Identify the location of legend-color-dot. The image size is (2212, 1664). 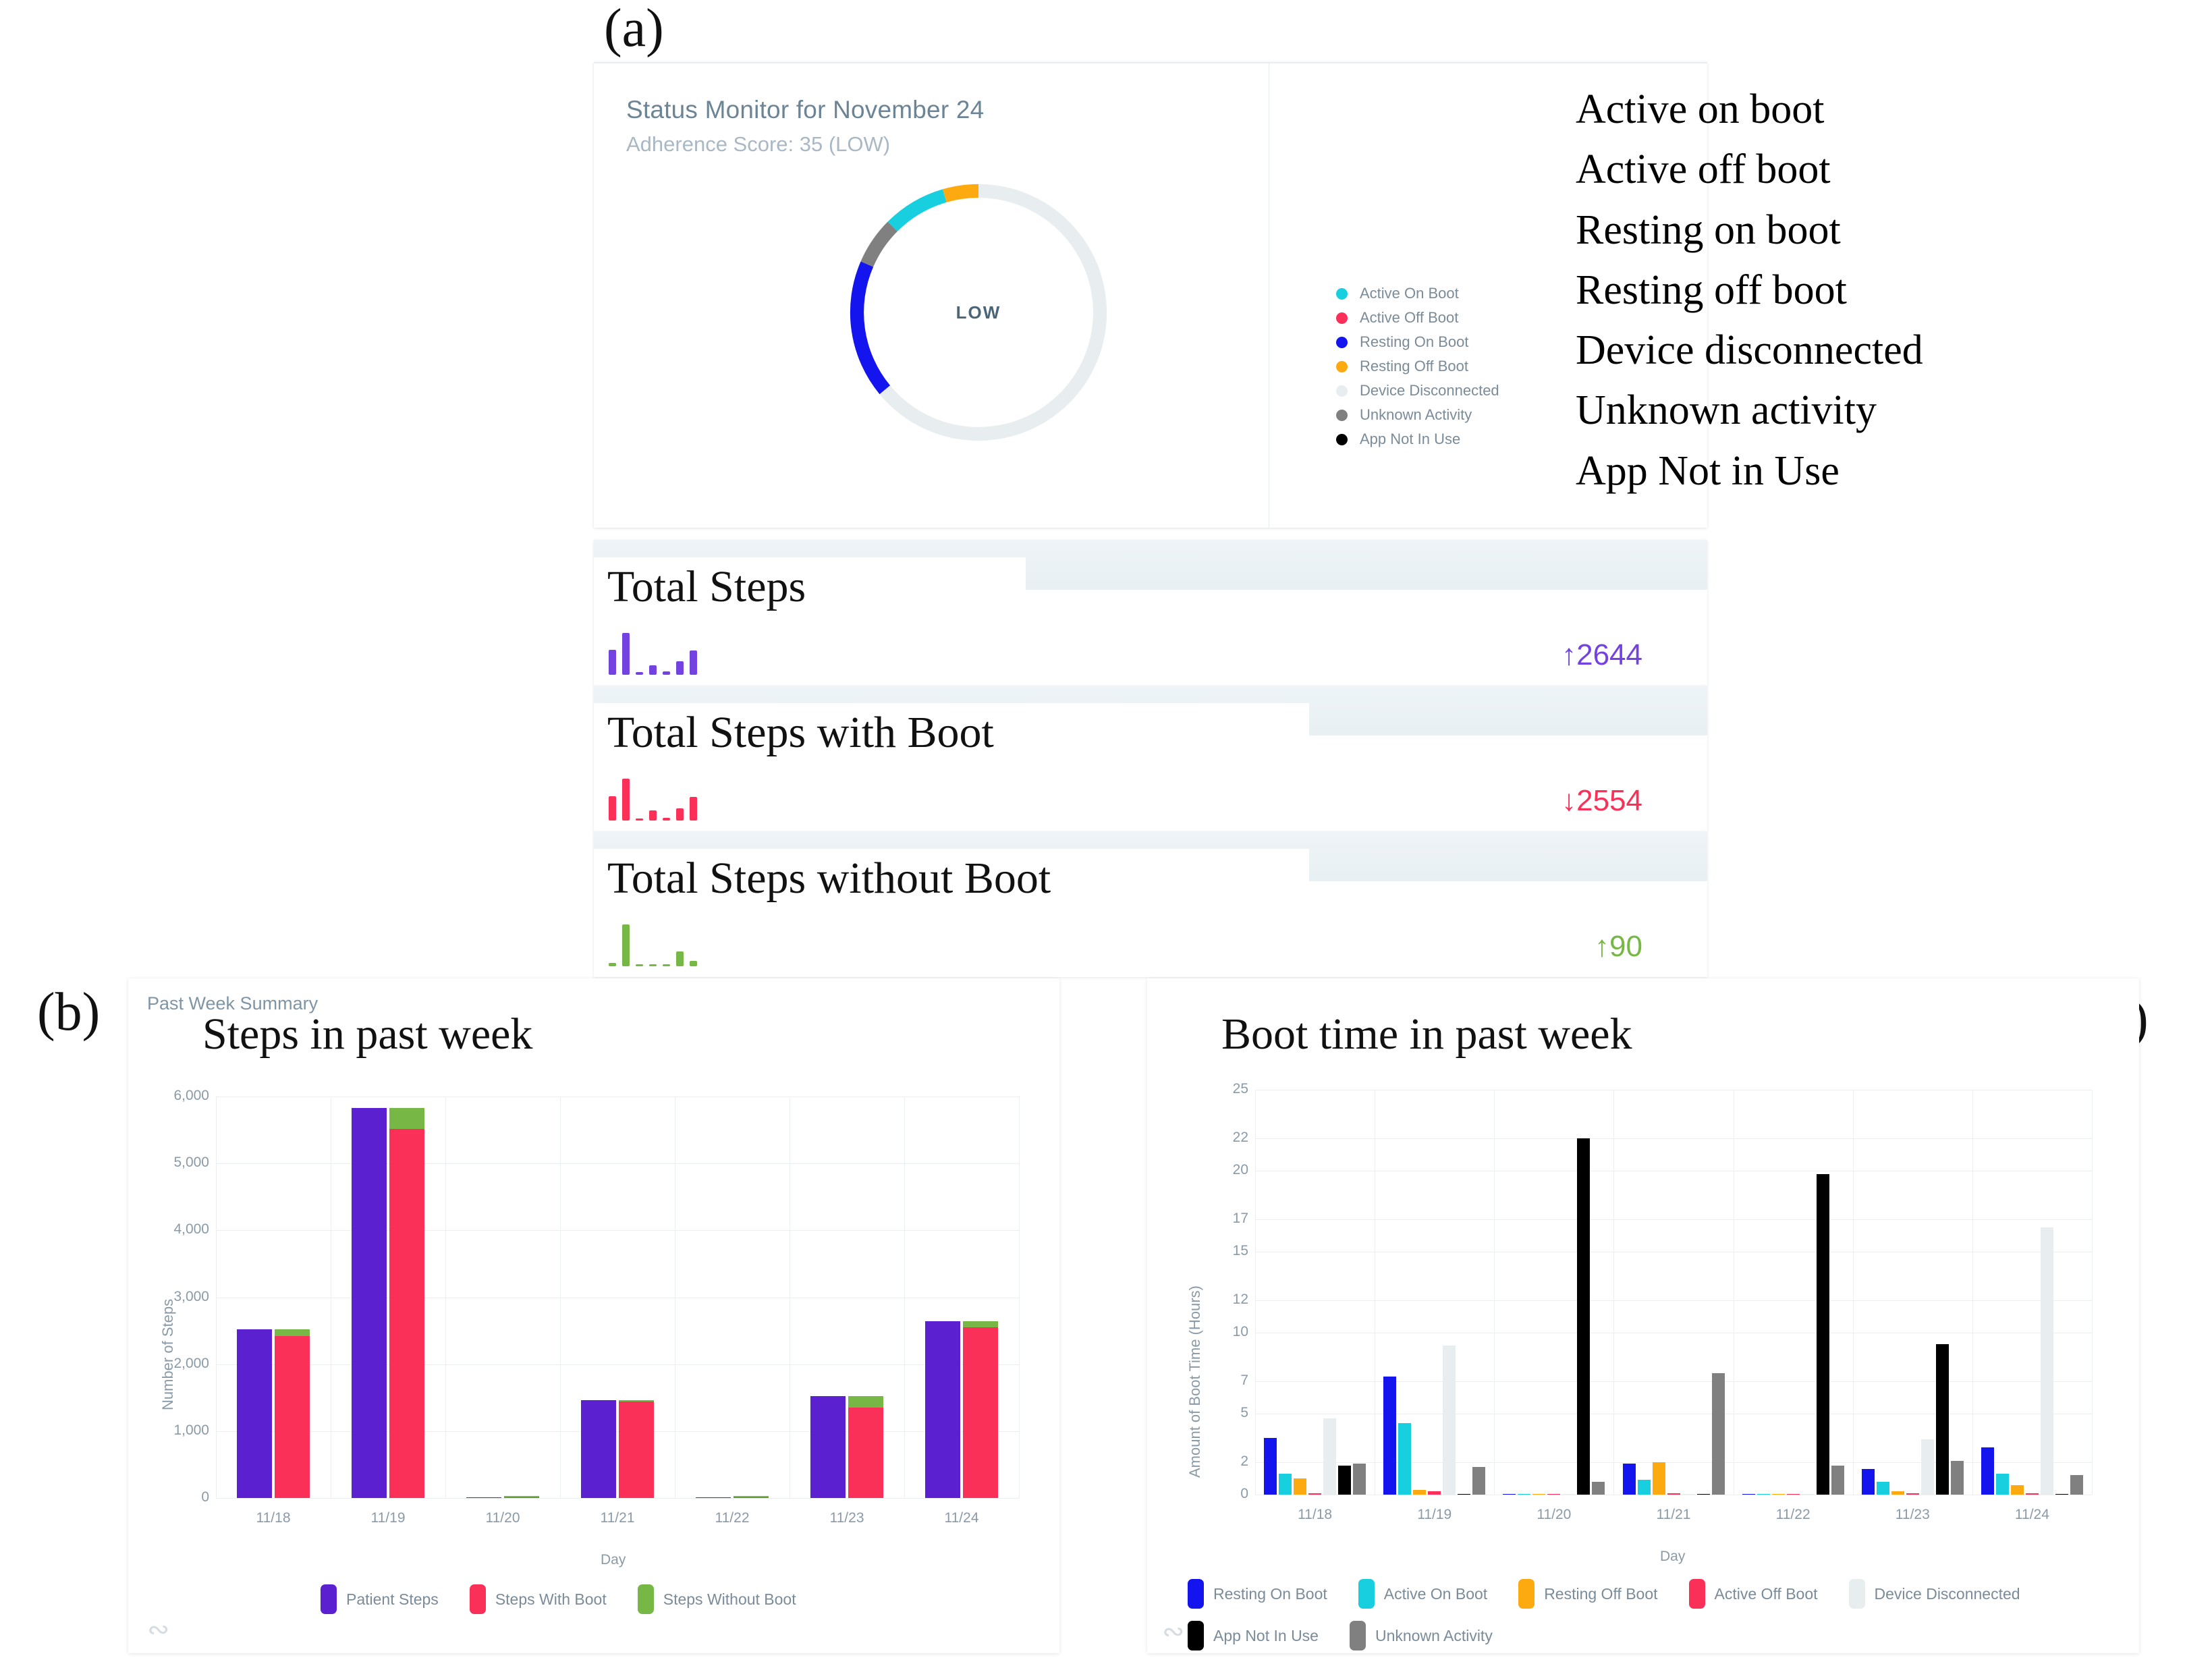
(1342, 439).